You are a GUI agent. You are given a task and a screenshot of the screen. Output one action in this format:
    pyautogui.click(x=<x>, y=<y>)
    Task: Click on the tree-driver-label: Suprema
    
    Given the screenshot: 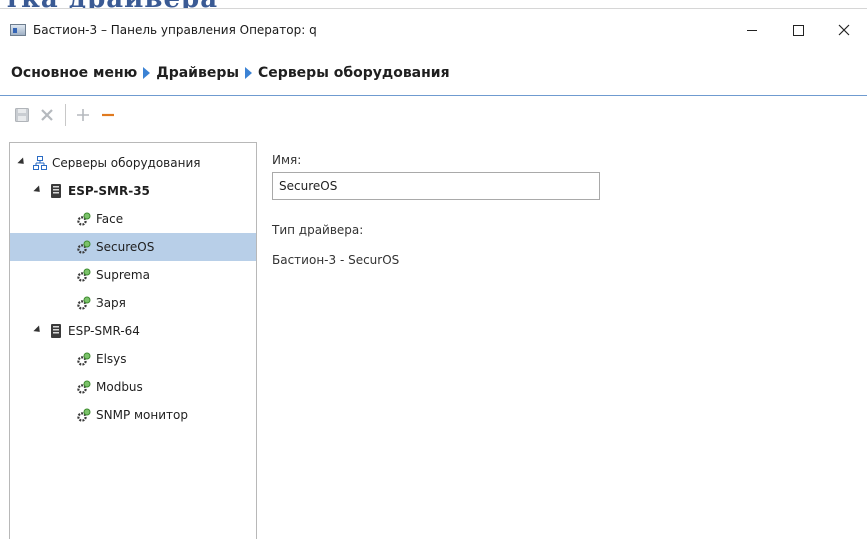 What is the action you would take?
    pyautogui.click(x=123, y=275)
    